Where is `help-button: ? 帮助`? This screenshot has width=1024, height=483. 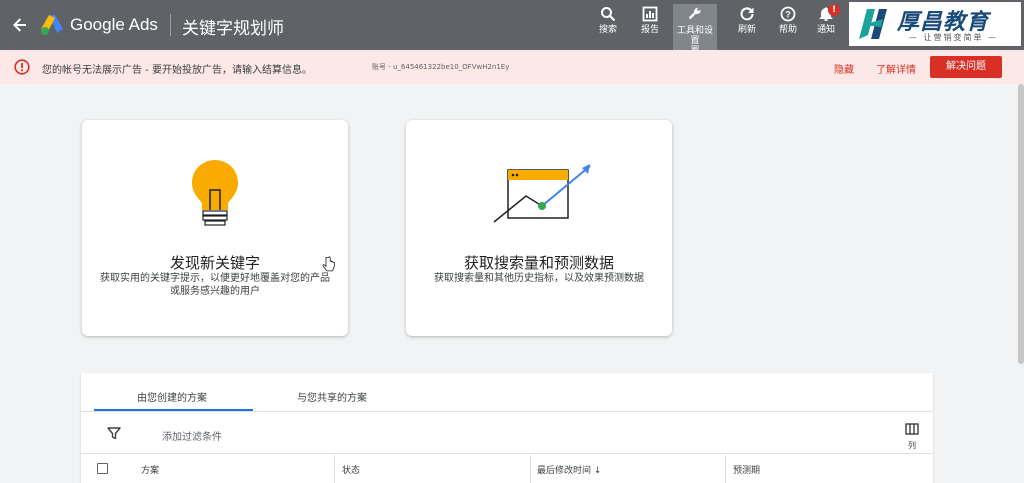
help-button: ? 帮助 is located at coordinates (788, 26).